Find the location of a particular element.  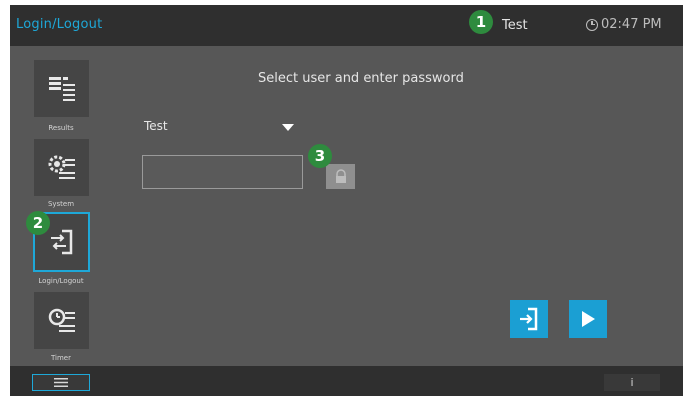

callout-marker: 2 is located at coordinates (38, 223).